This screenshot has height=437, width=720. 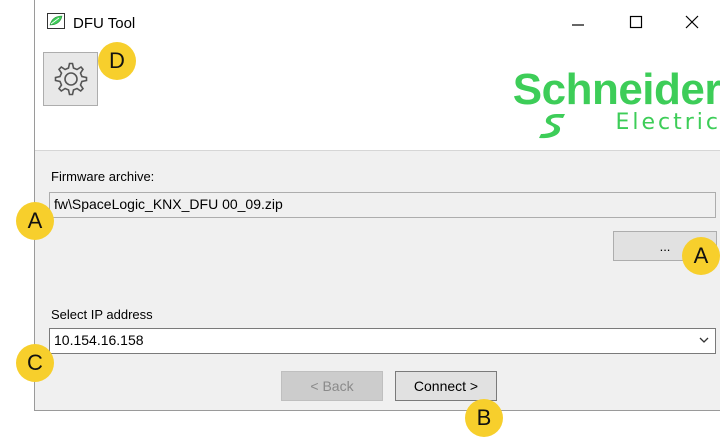 What do you see at coordinates (382, 341) in the screenshot?
I see `ip-address-select: 10.154.16.158` at bounding box center [382, 341].